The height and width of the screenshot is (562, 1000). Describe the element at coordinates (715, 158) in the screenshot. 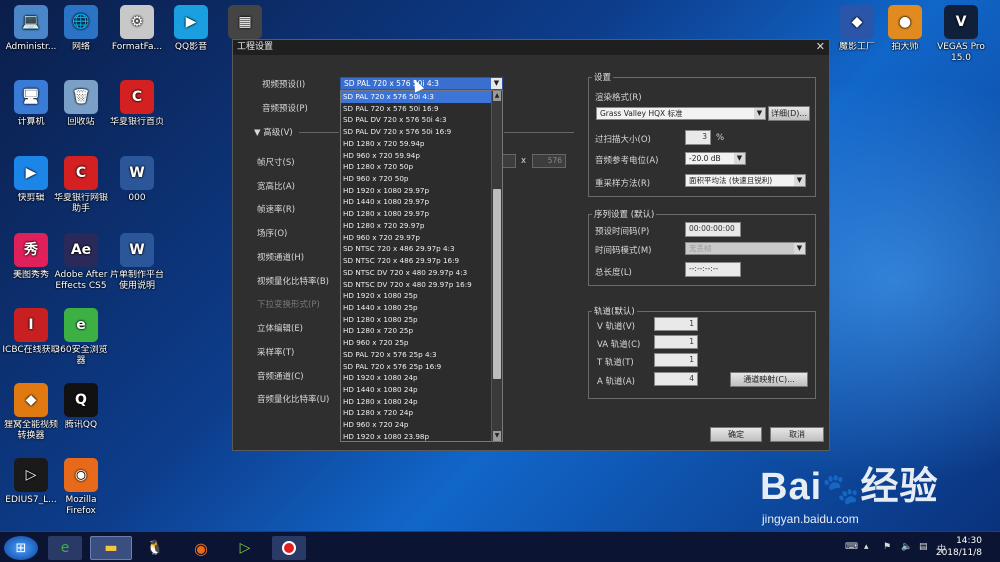

I see `audio-ref-select: -20.0 dB ▼` at that location.